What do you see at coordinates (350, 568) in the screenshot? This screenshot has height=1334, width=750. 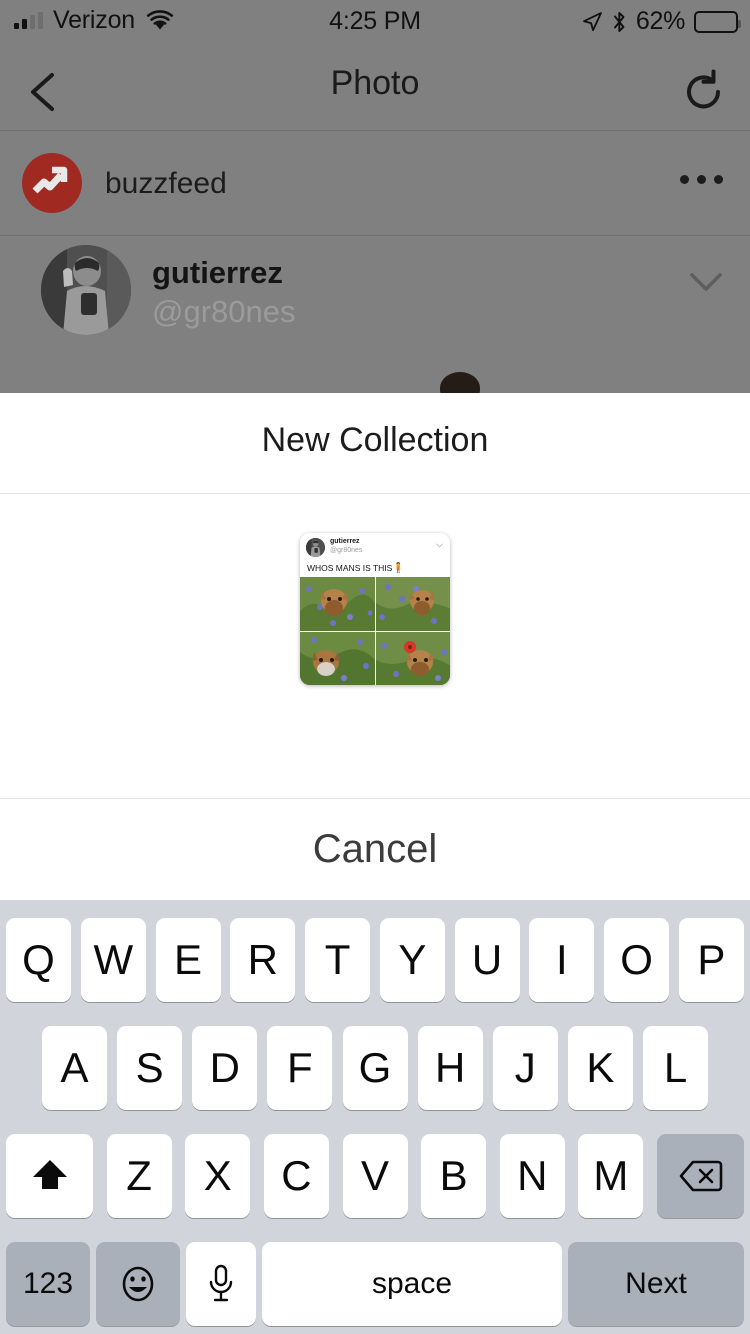 I see `thumbnail-tweet-copy: WHOS MANS IS THIS` at bounding box center [350, 568].